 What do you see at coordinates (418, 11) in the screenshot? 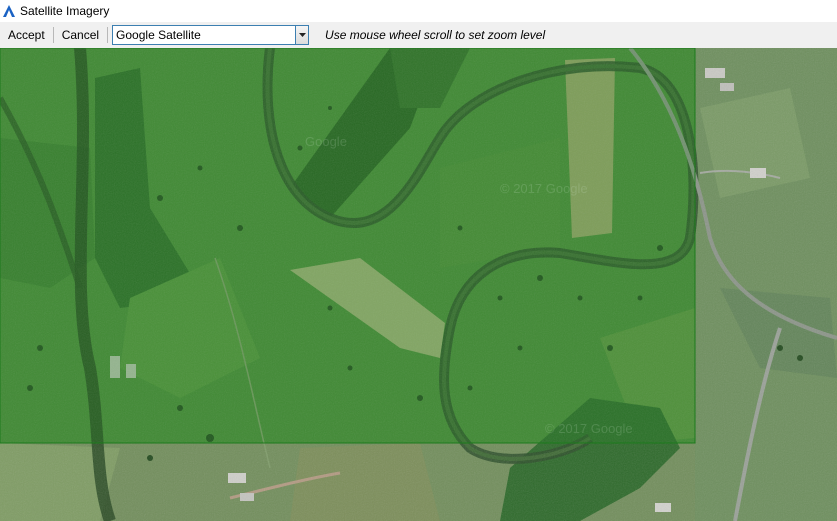
I see `title-bar: Satellite Imagery` at bounding box center [418, 11].